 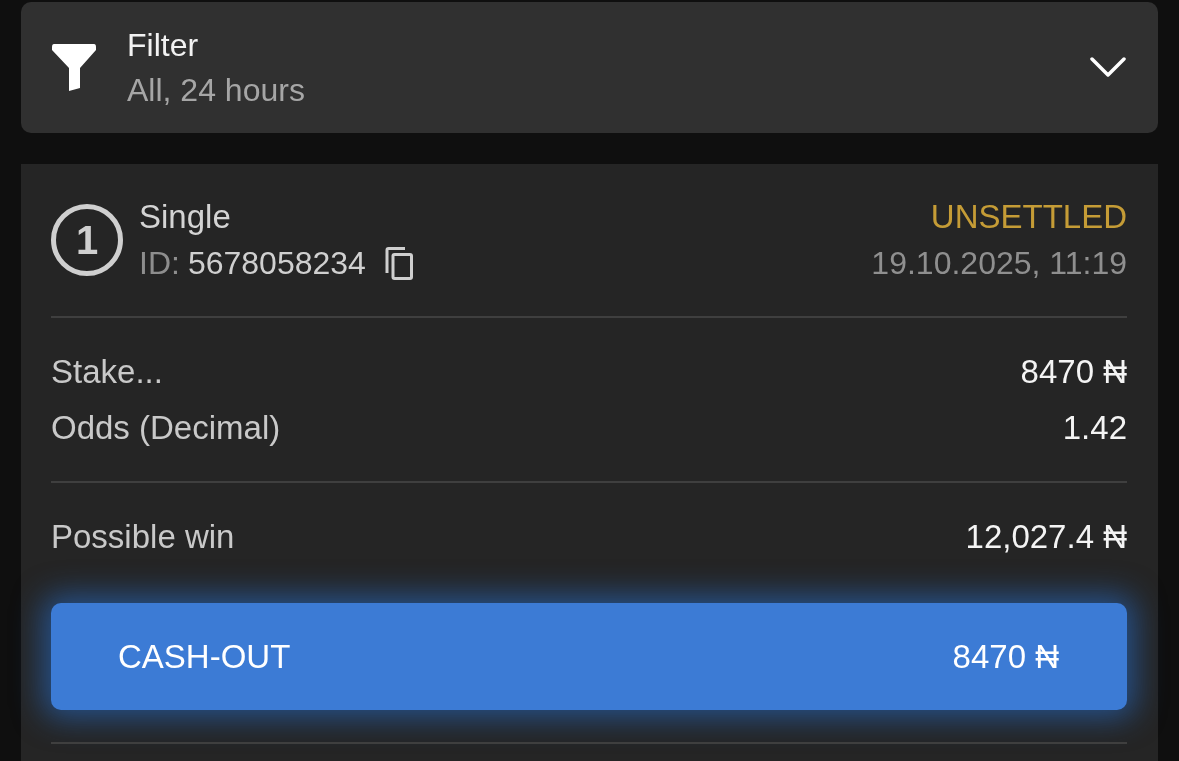 I want to click on filter-icon, so click(x=74, y=67).